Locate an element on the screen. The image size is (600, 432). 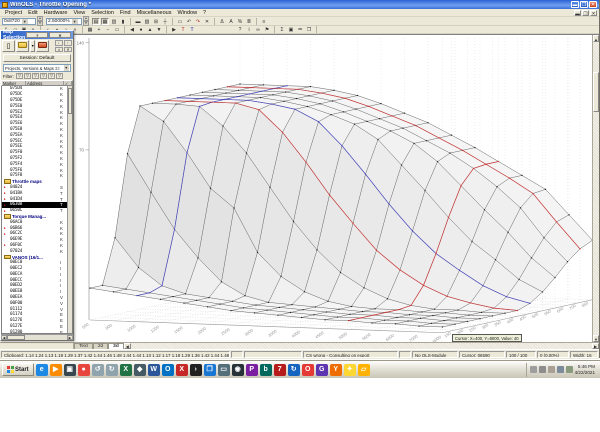
tray-network-icon is located at coordinates (533, 369).